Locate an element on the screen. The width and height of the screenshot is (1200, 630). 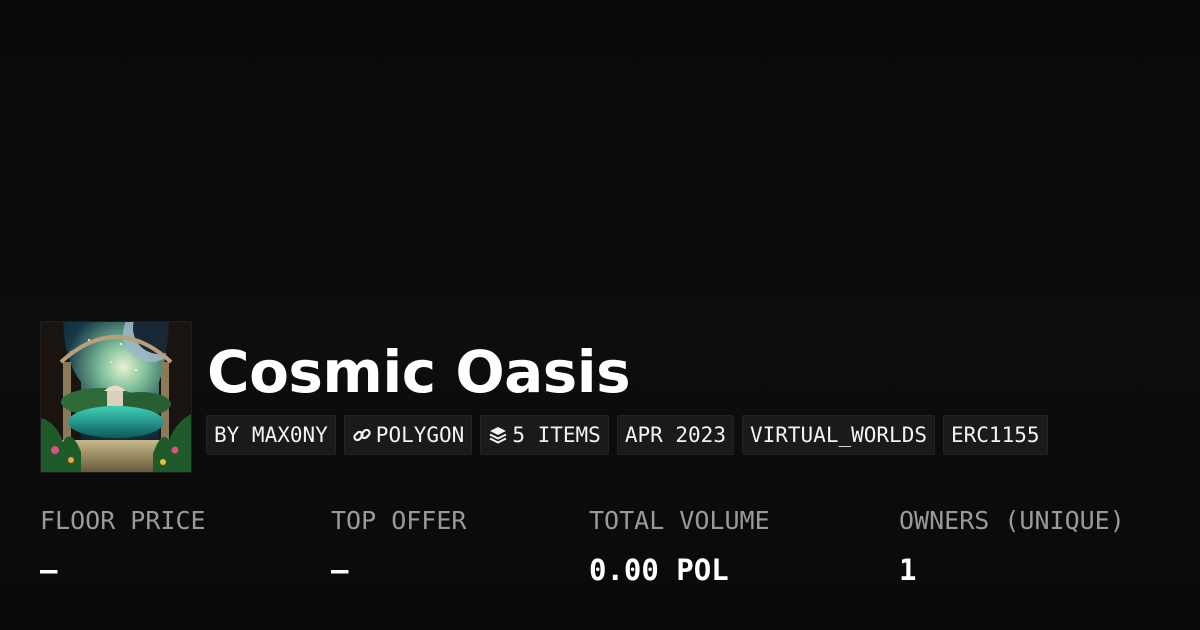
chip-label: 5 ITEMS is located at coordinates (556, 435).